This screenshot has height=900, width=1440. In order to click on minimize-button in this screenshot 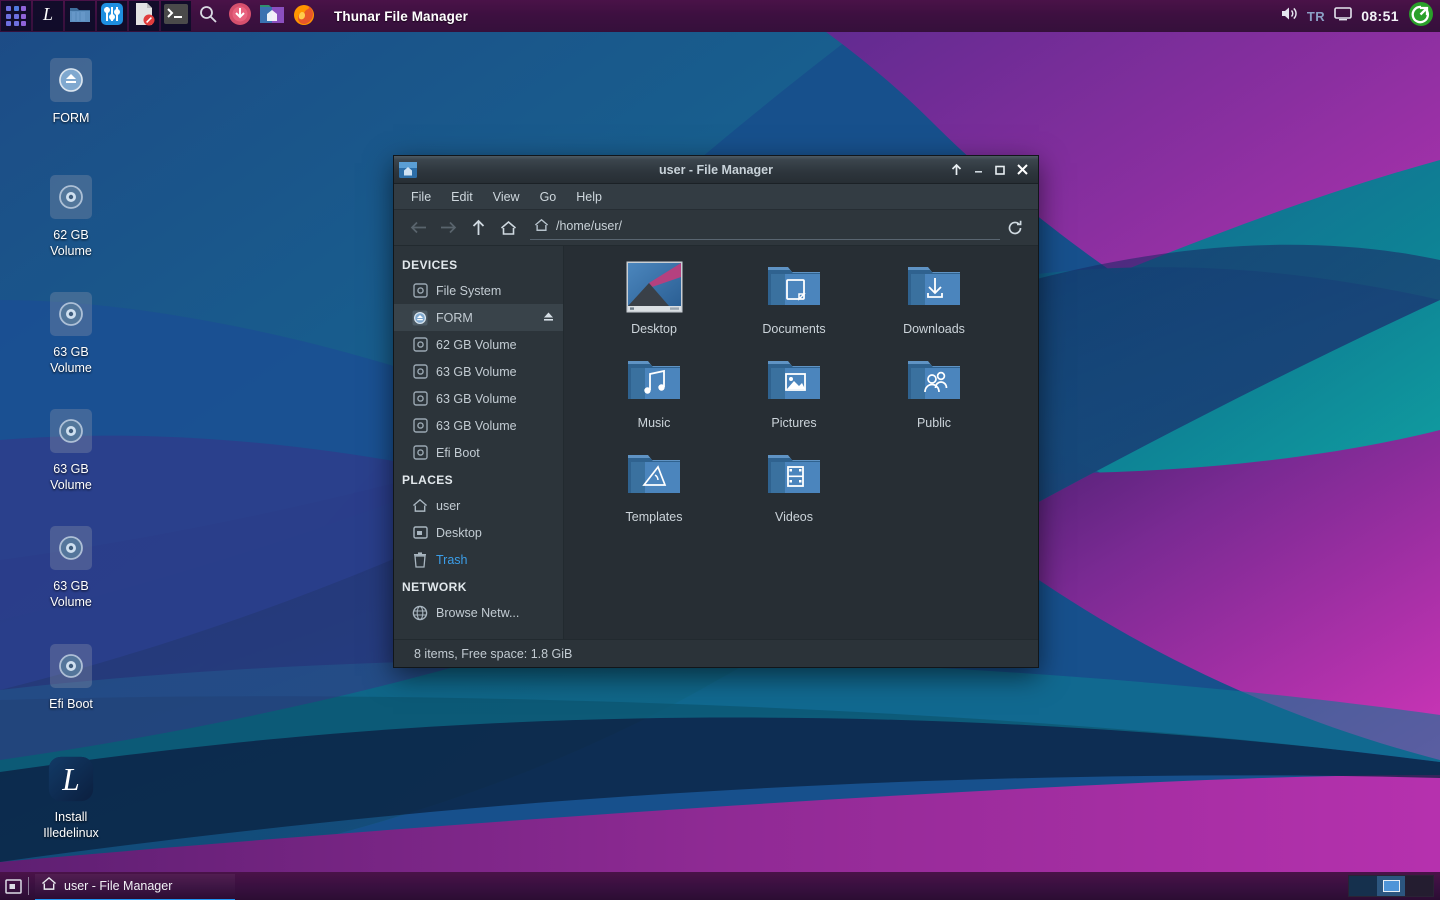, I will do `click(978, 170)`.